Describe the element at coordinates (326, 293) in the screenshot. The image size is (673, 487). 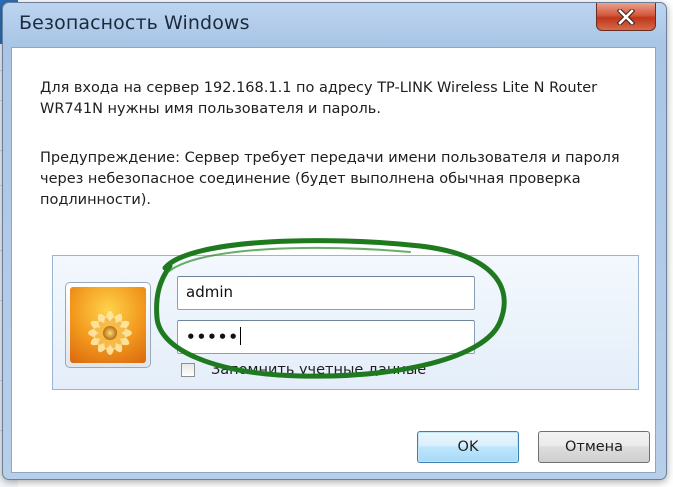
I see `username-field: admin` at that location.